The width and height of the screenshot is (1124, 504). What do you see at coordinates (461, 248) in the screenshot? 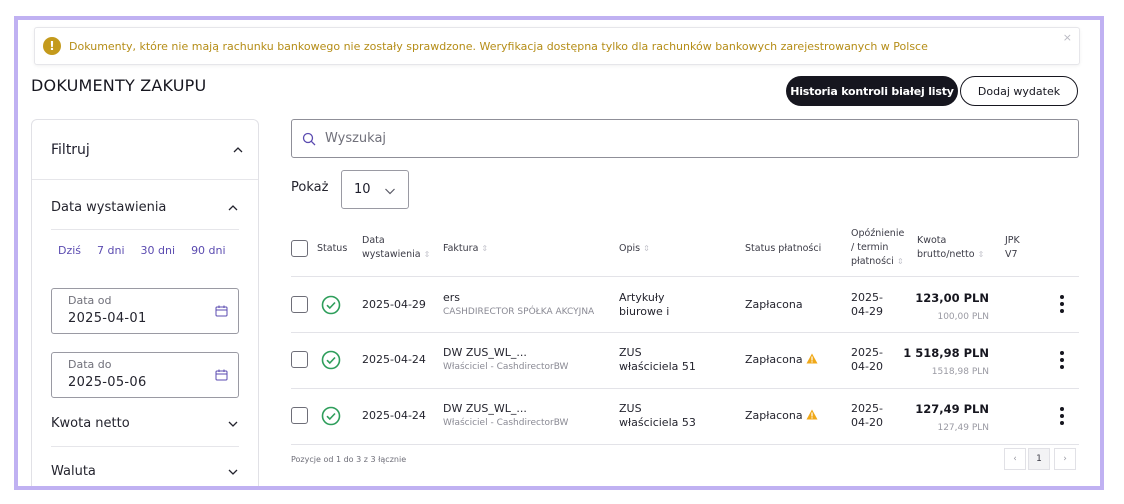
I see `col-invoice-label: Faktura` at bounding box center [461, 248].